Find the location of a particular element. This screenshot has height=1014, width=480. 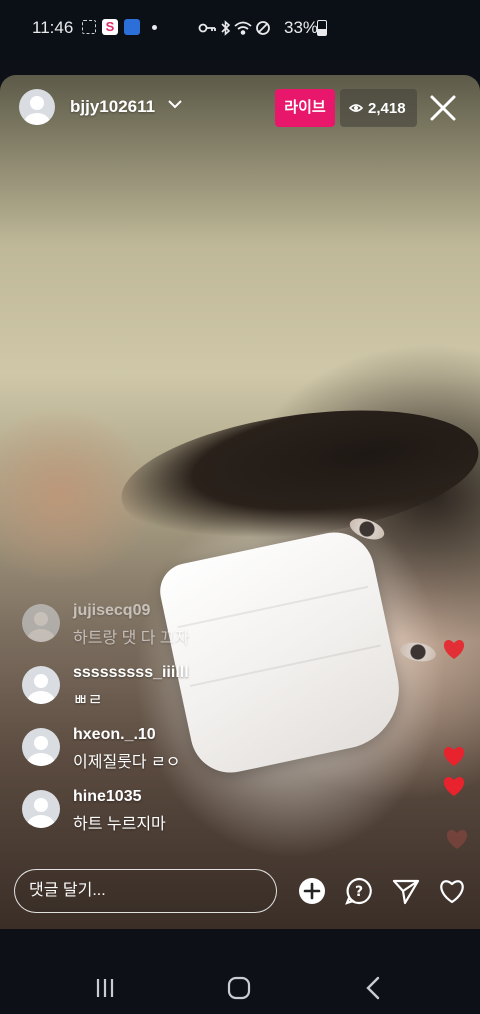

back-icon is located at coordinates (374, 988).